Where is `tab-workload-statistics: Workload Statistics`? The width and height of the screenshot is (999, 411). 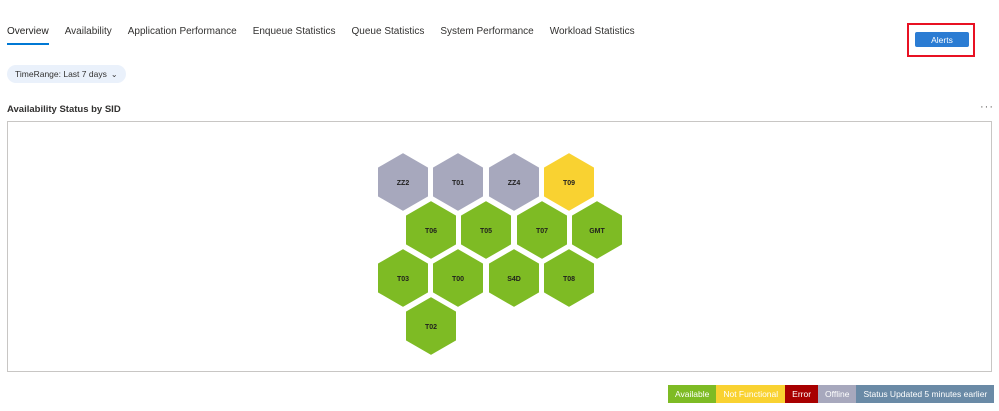 tab-workload-statistics: Workload Statistics is located at coordinates (592, 33).